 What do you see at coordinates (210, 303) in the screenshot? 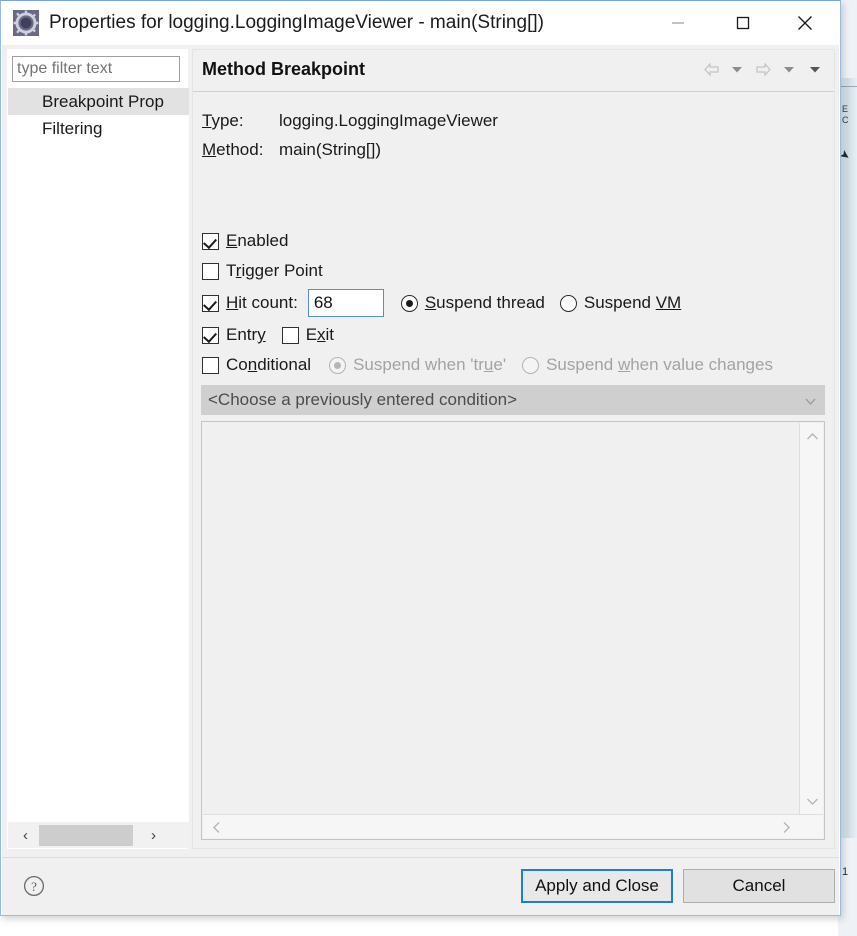
I see `hit-count-checkbox` at bounding box center [210, 303].